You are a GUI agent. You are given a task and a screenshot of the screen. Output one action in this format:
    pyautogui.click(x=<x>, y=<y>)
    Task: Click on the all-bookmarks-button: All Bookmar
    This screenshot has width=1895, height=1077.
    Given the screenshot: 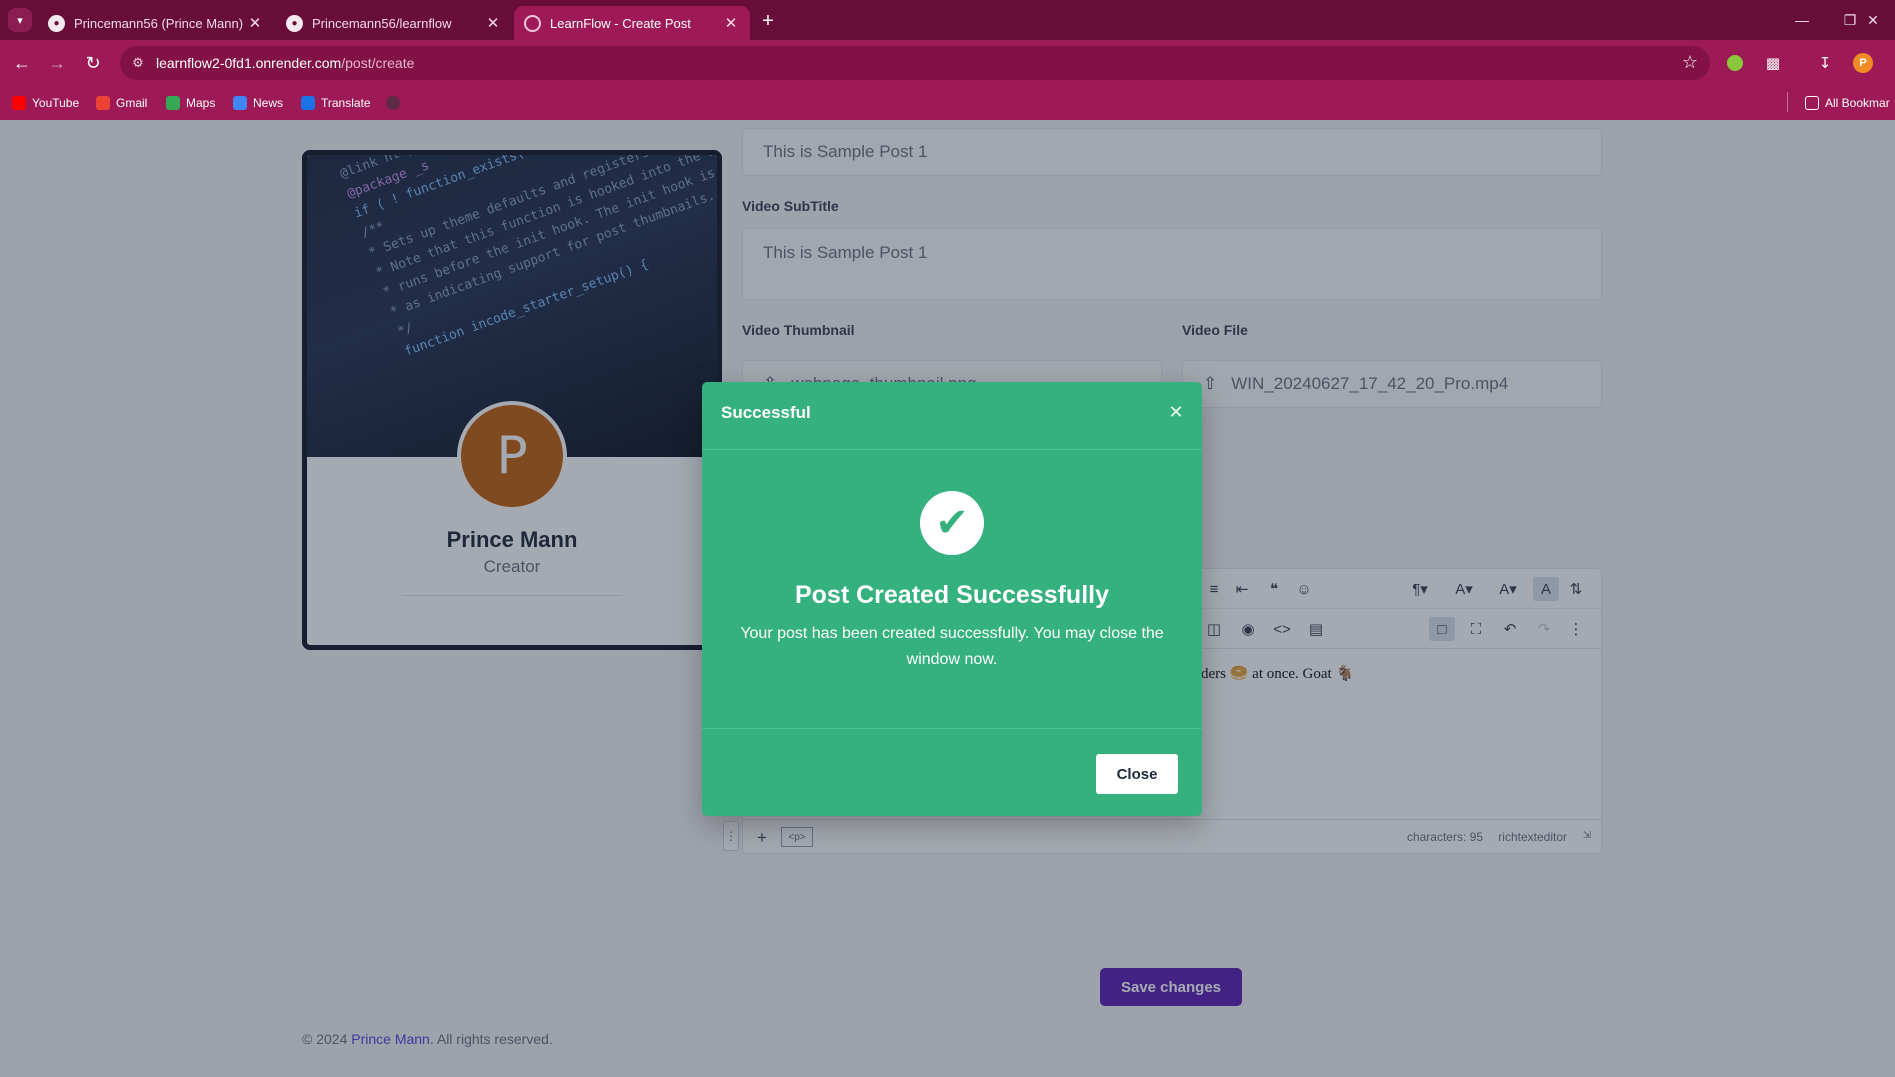 What is the action you would take?
    pyautogui.click(x=1847, y=103)
    